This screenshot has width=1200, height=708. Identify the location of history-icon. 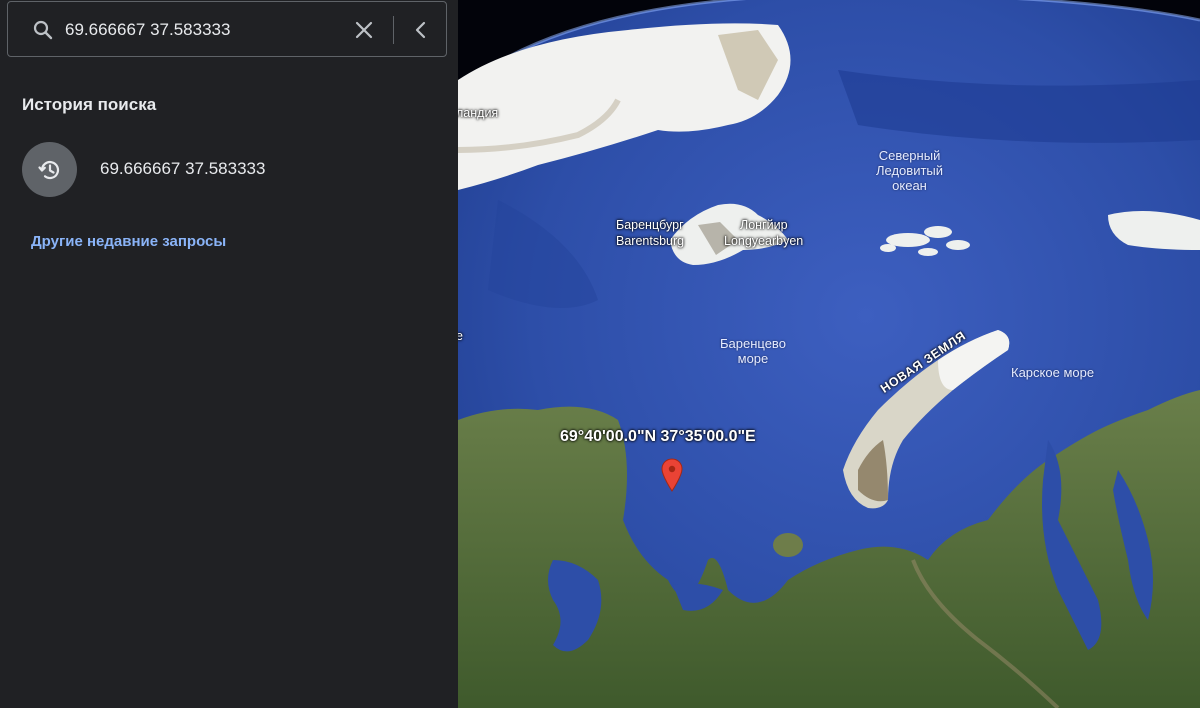
(49, 169).